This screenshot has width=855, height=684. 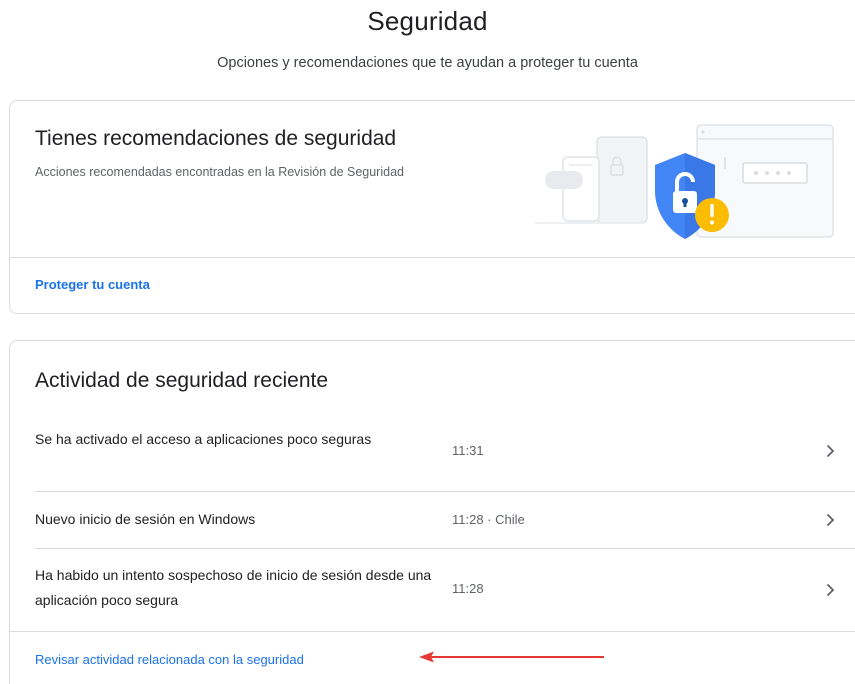 I want to click on warning-icon, so click(x=712, y=215).